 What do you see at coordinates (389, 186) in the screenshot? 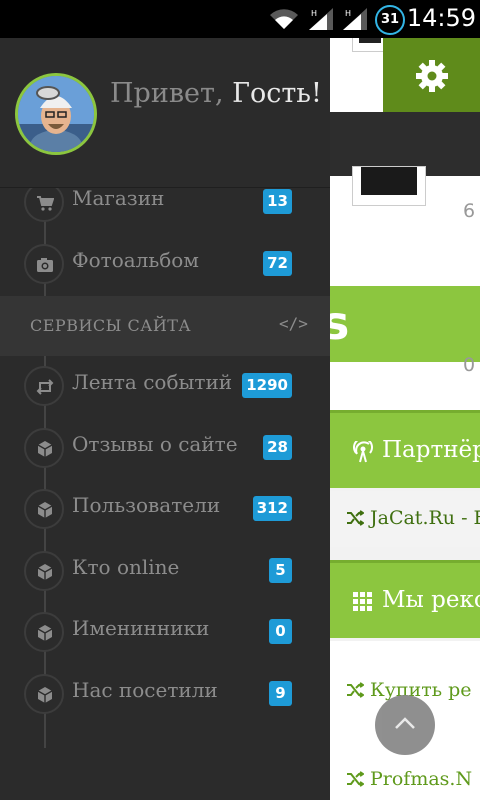
I see `thumbnail` at bounding box center [389, 186].